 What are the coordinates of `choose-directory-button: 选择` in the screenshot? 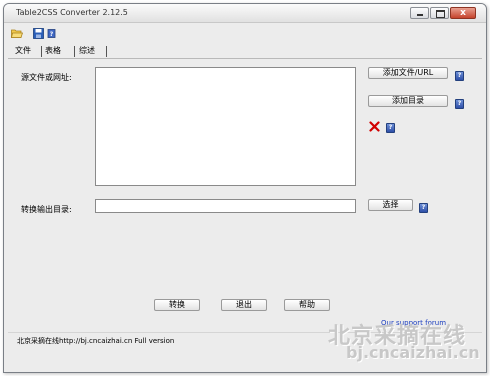 It's located at (390, 205).